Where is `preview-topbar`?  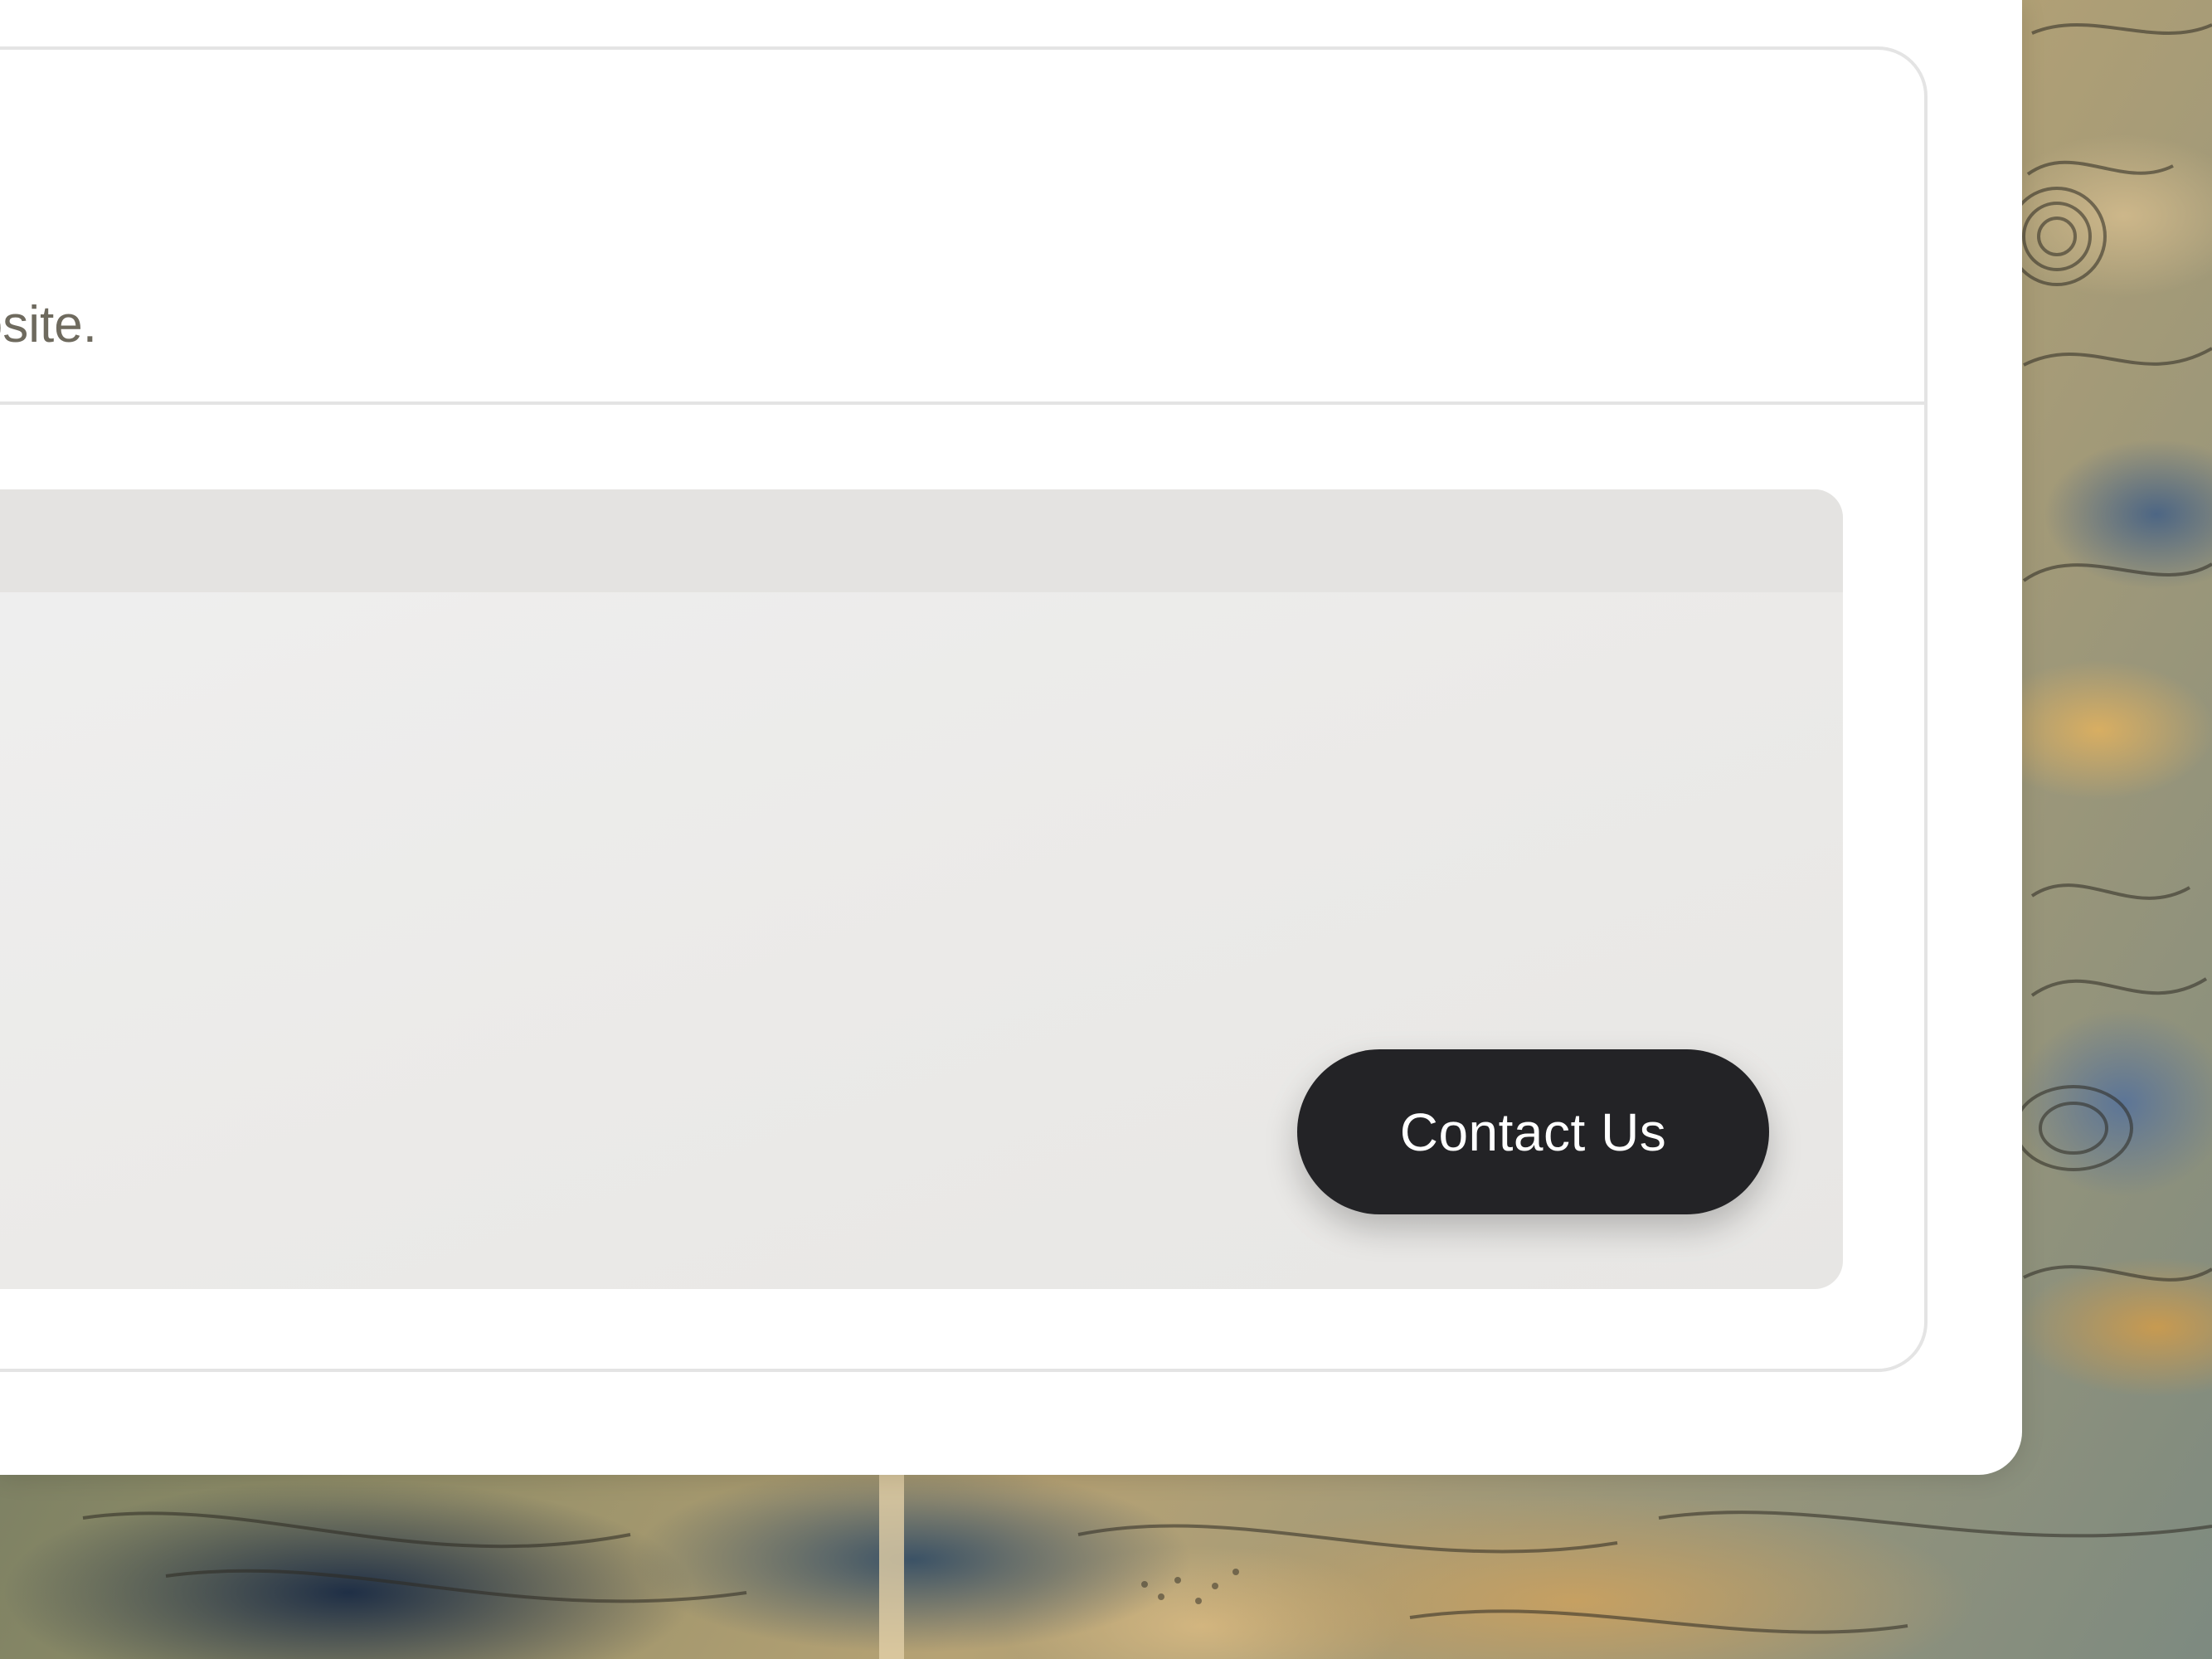 preview-topbar is located at coordinates (921, 540).